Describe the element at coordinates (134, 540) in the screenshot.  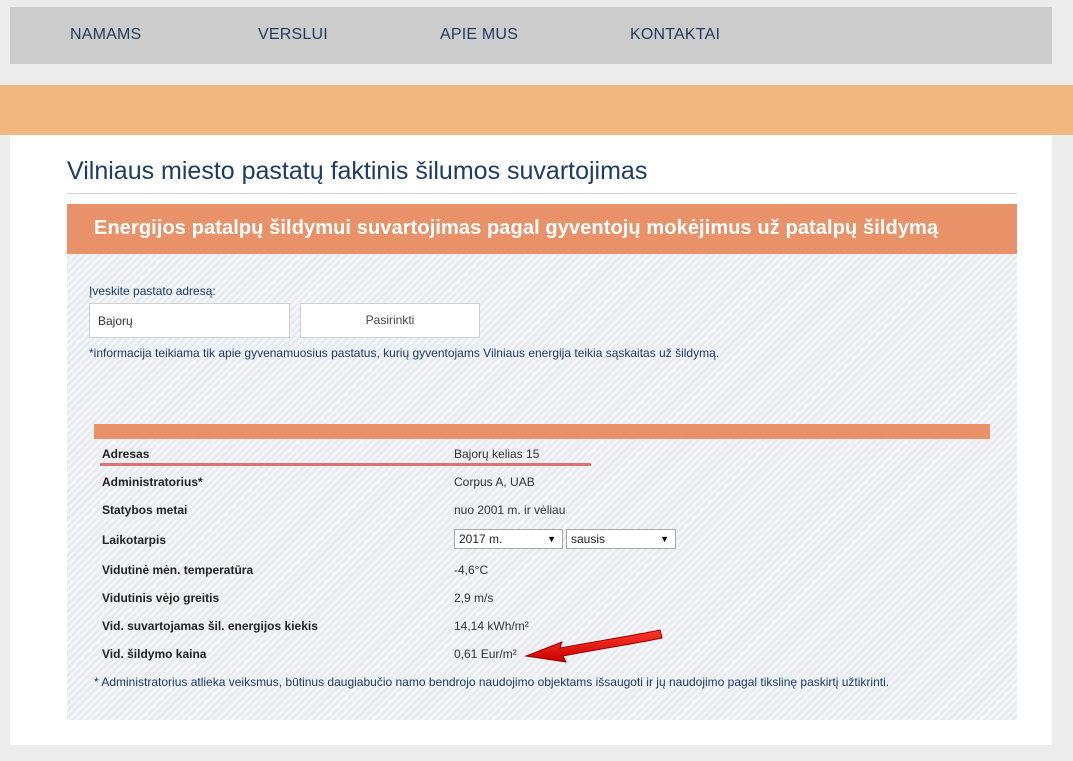
I see `row-label-period: Laikotarpis` at that location.